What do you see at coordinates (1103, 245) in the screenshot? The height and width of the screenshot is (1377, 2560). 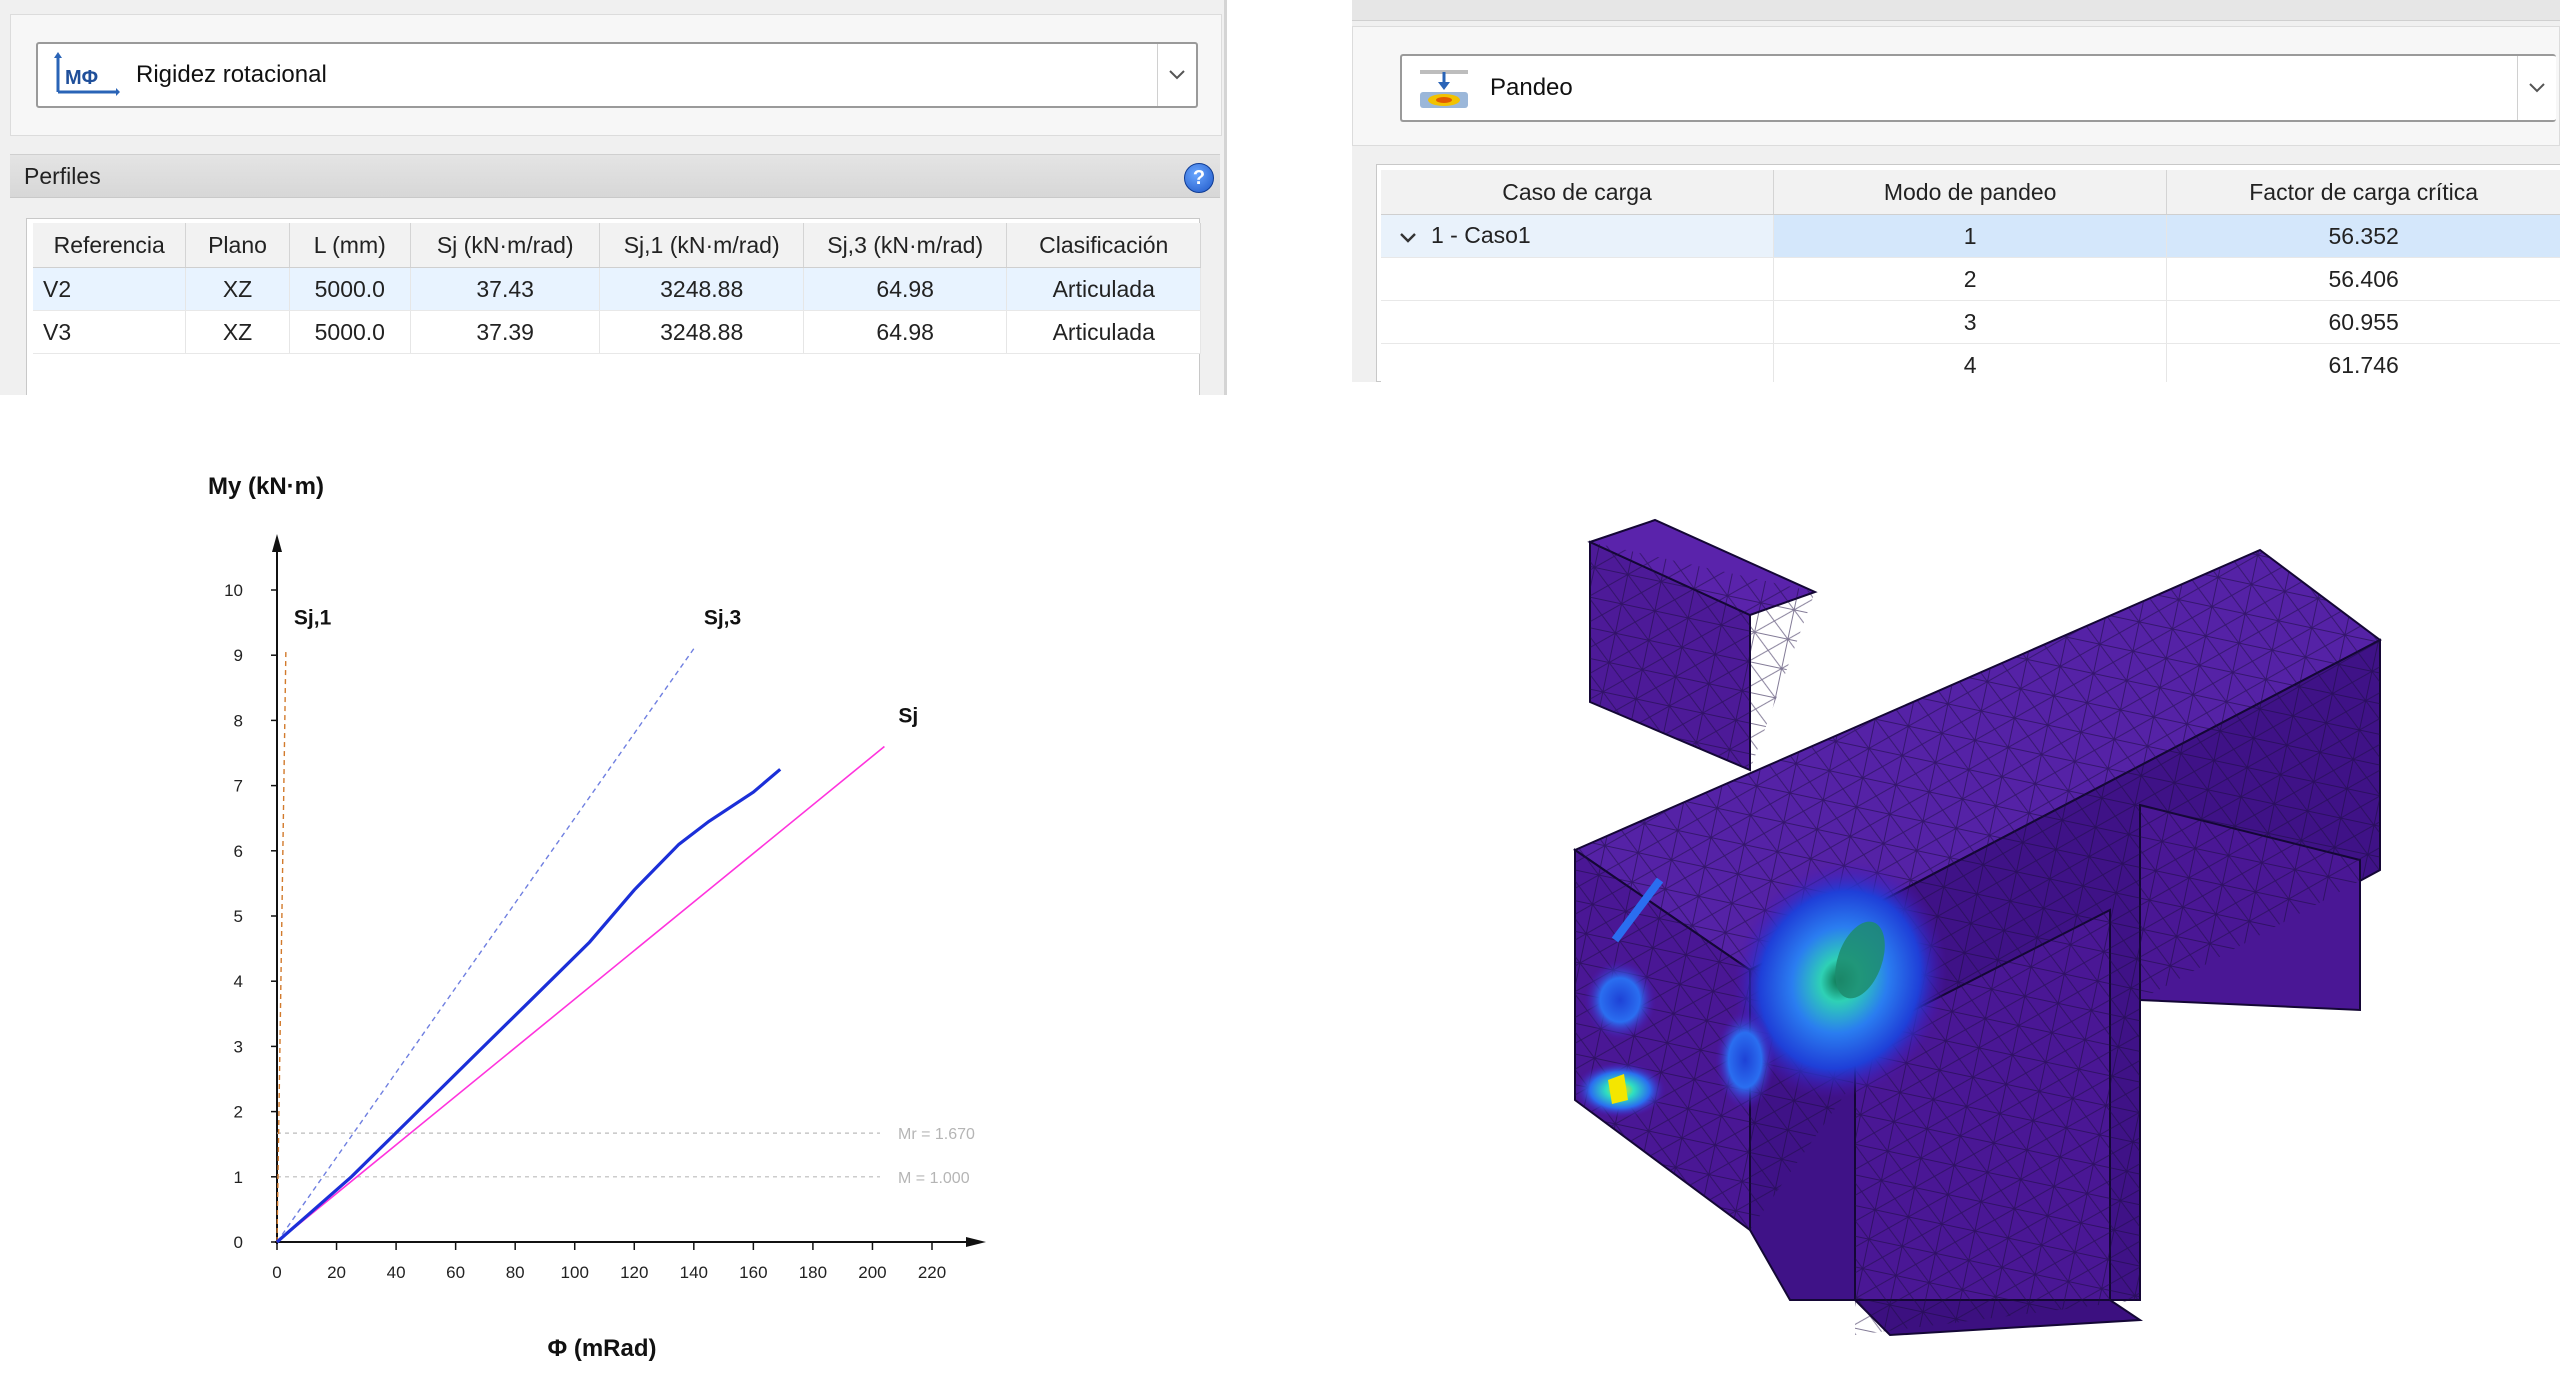 I see `column-header: Clasificación` at bounding box center [1103, 245].